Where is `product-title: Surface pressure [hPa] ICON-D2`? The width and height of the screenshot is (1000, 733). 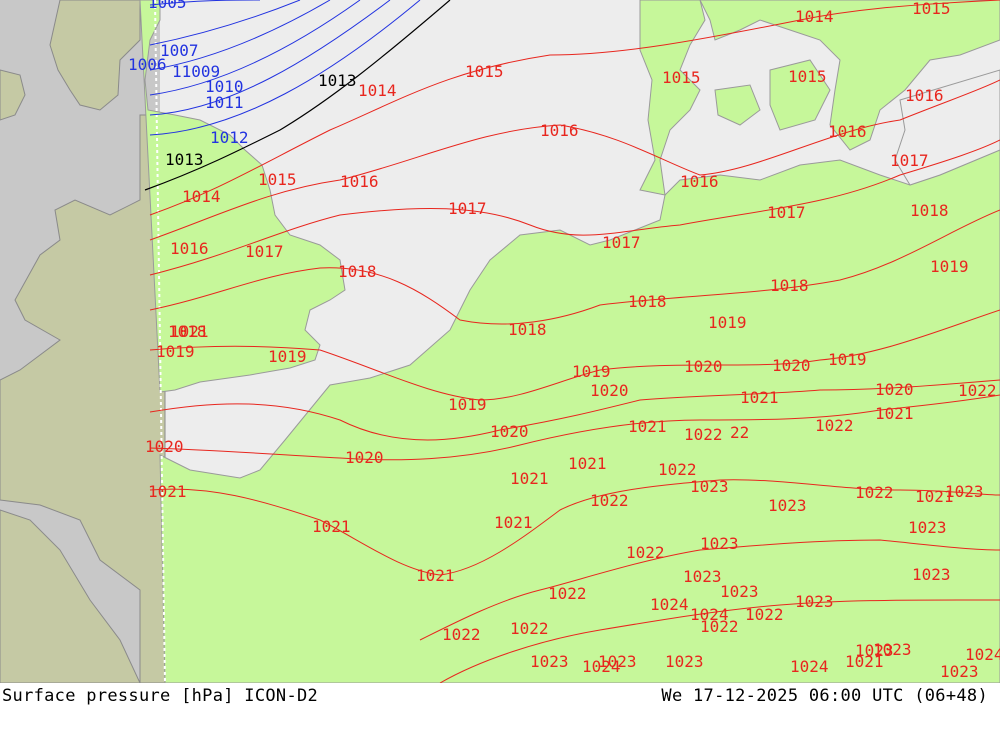
product-title: Surface pressure [hPa] ICON-D2 is located at coordinates (160, 696).